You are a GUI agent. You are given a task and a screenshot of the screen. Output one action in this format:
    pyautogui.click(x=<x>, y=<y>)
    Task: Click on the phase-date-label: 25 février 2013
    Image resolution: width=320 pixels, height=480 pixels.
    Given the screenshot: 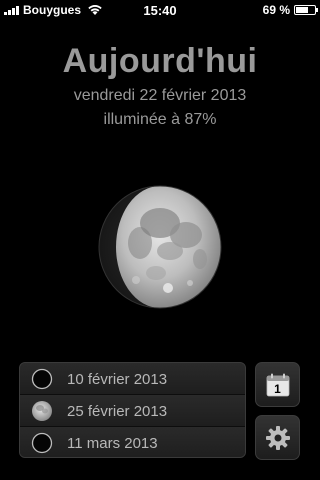 What is the action you would take?
    pyautogui.click(x=117, y=411)
    